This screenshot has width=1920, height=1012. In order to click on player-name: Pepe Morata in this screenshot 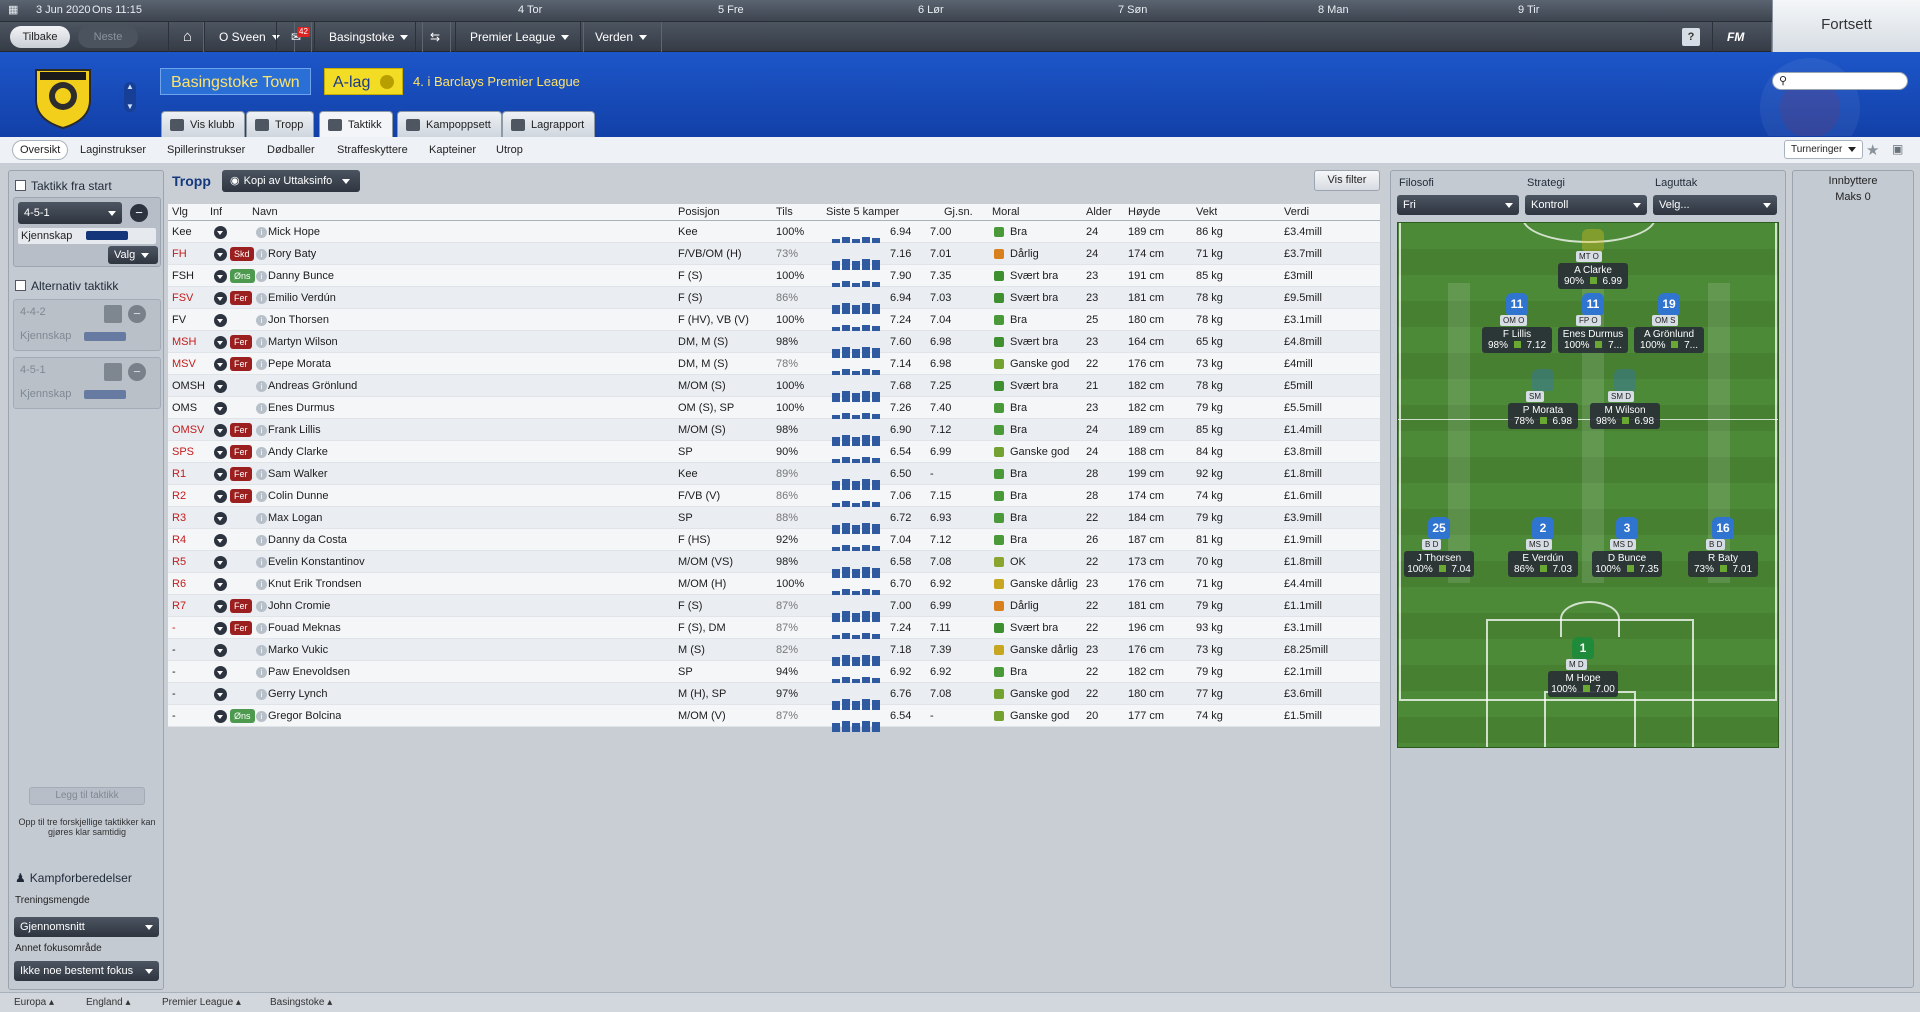, I will do `click(299, 364)`.